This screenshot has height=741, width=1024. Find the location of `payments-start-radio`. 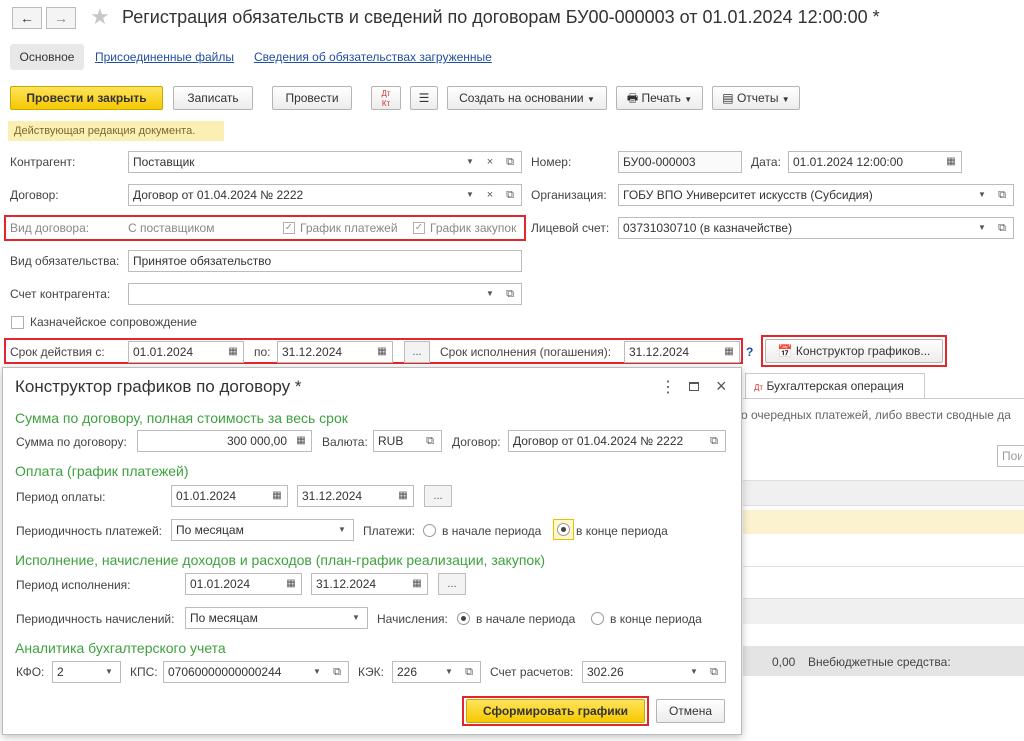

payments-start-radio is located at coordinates (429, 530).